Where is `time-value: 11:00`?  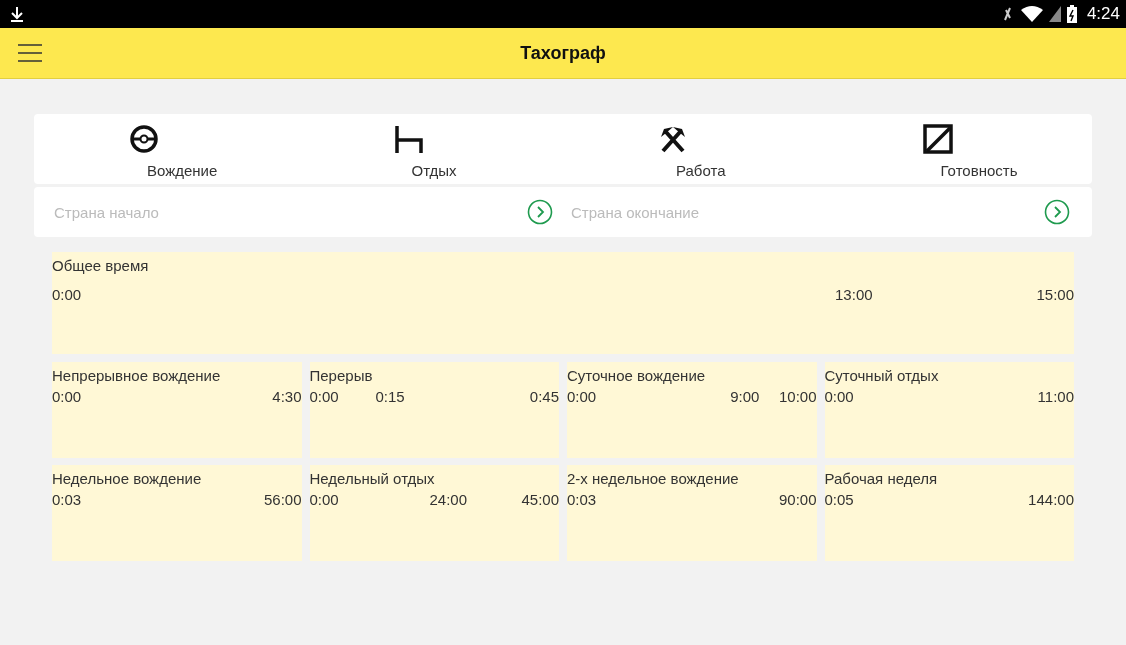 time-value: 11:00 is located at coordinates (1055, 396).